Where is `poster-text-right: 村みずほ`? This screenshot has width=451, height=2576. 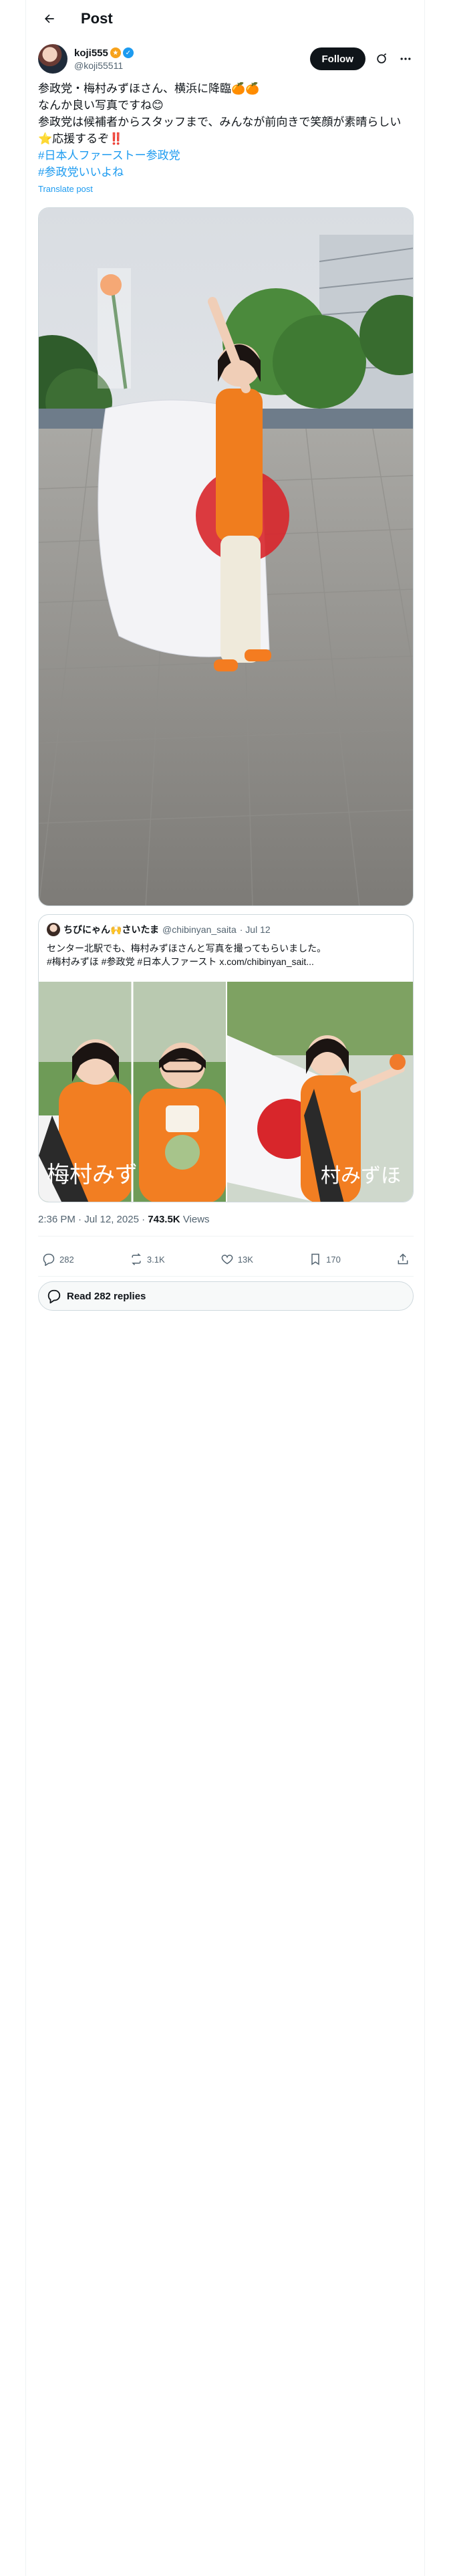 poster-text-right: 村みずほ is located at coordinates (361, 1176).